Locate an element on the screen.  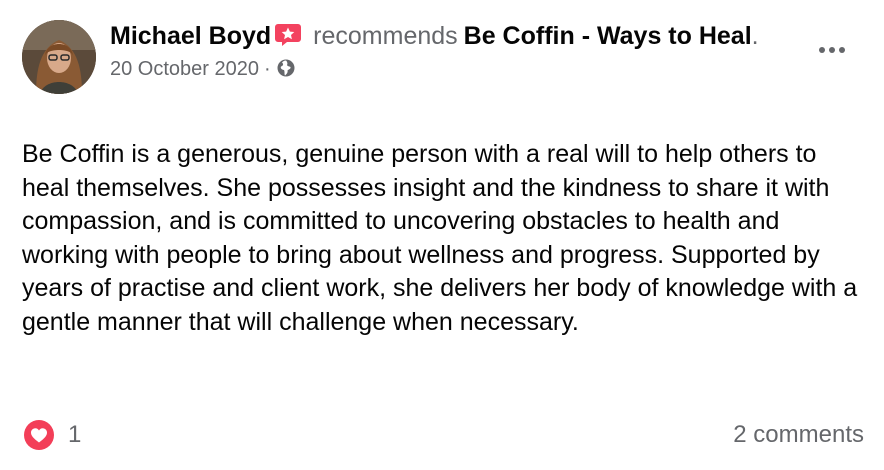
globe-icon is located at coordinates (286, 68).